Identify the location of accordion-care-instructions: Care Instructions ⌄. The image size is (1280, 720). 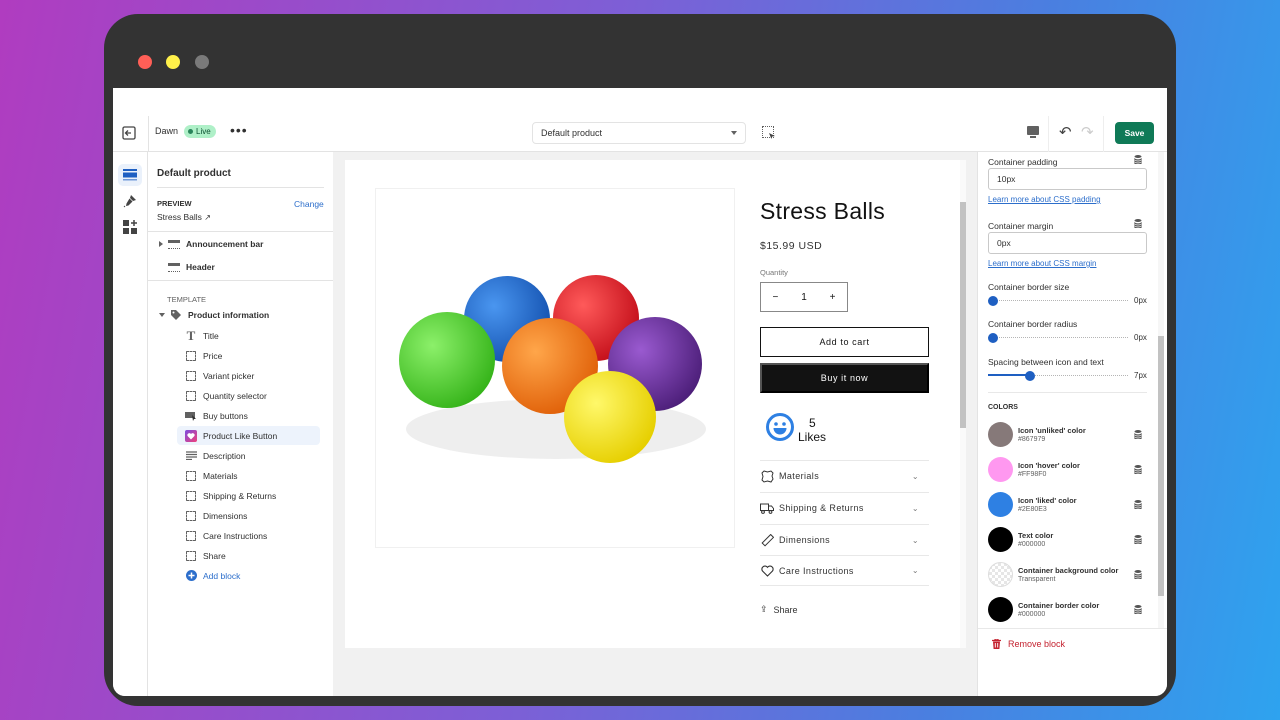
(844, 570).